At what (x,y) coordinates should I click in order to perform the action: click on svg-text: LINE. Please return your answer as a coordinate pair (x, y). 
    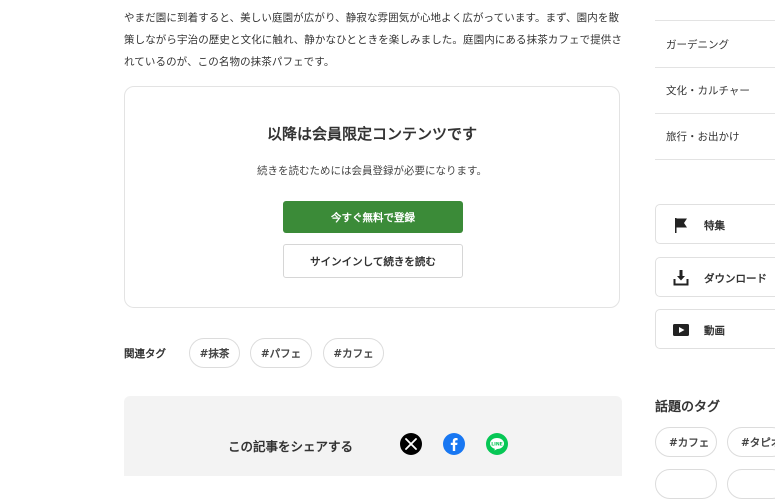
    Looking at the image, I should click on (497, 444).